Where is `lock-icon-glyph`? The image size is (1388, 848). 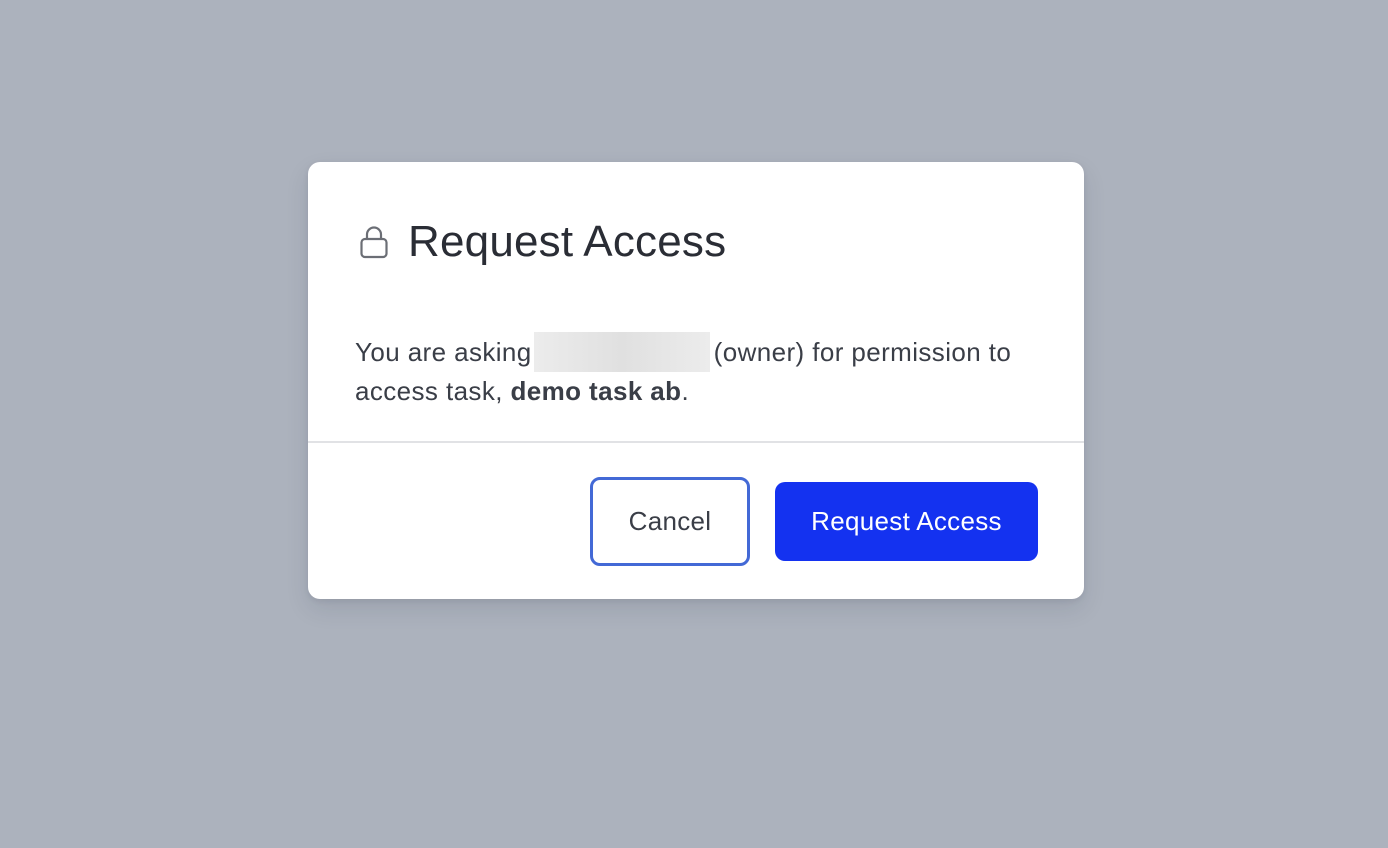 lock-icon-glyph is located at coordinates (374, 242).